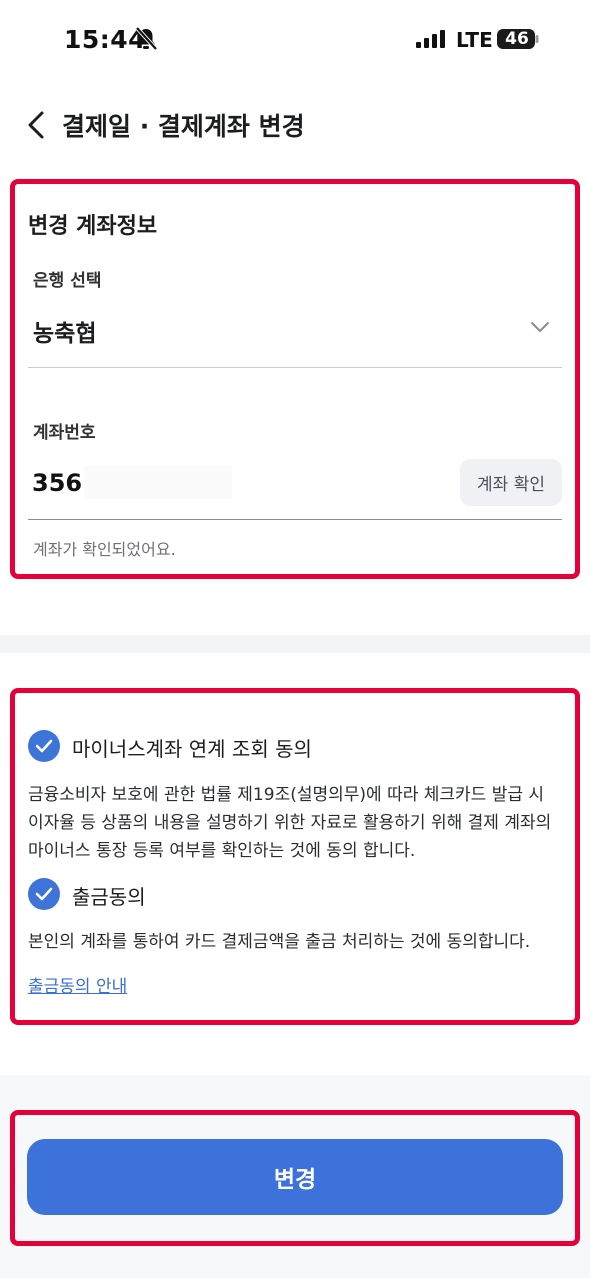 The width and height of the screenshot is (590, 1278). Describe the element at coordinates (67, 281) in the screenshot. I see `bank-select-label: 은행 선택` at that location.